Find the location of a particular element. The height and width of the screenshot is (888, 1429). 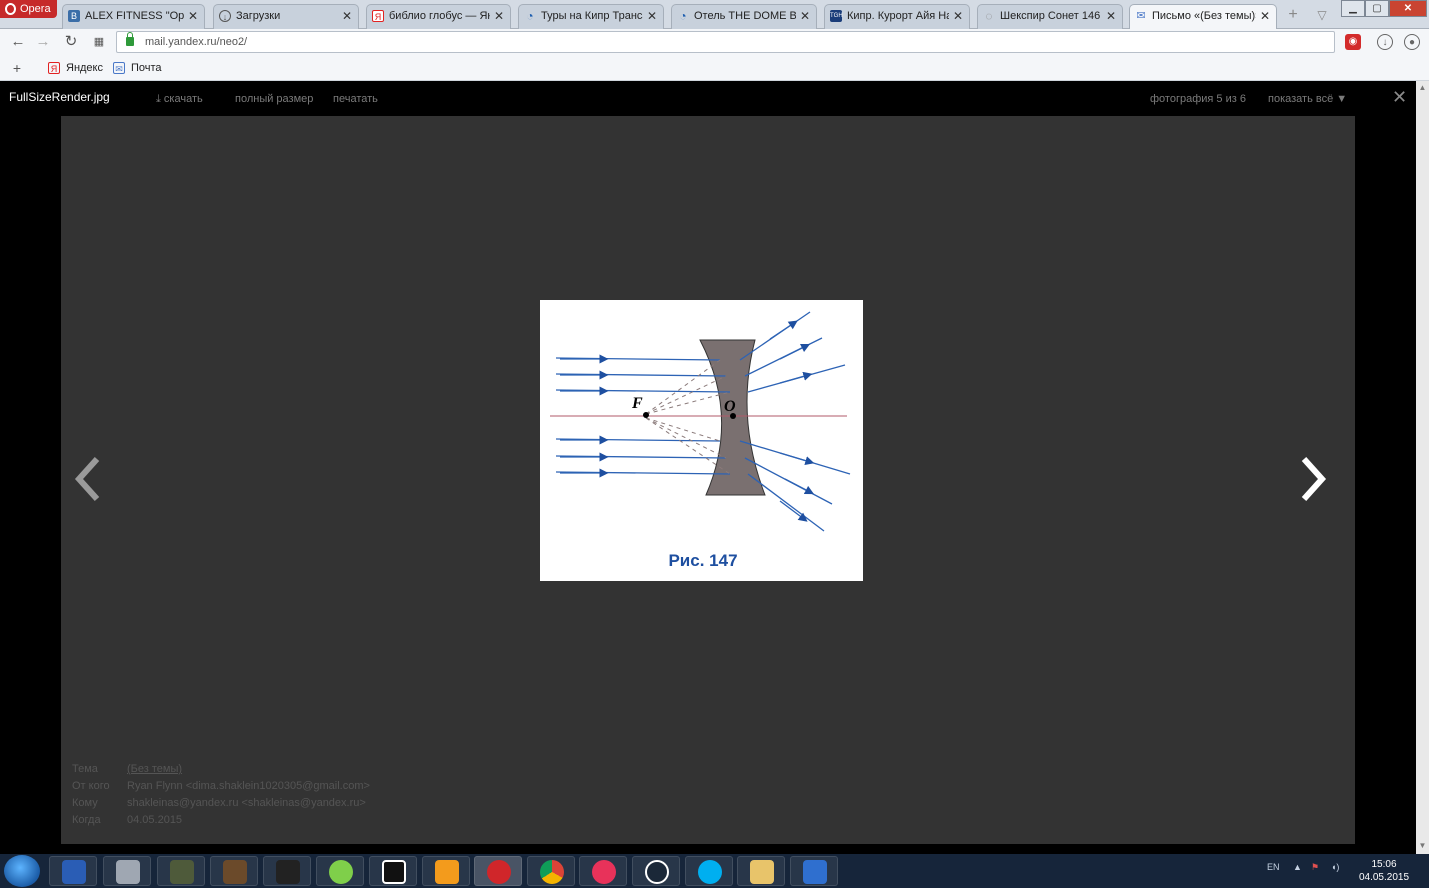

scroll-down-icon: ▼ is located at coordinates (1422, 845).